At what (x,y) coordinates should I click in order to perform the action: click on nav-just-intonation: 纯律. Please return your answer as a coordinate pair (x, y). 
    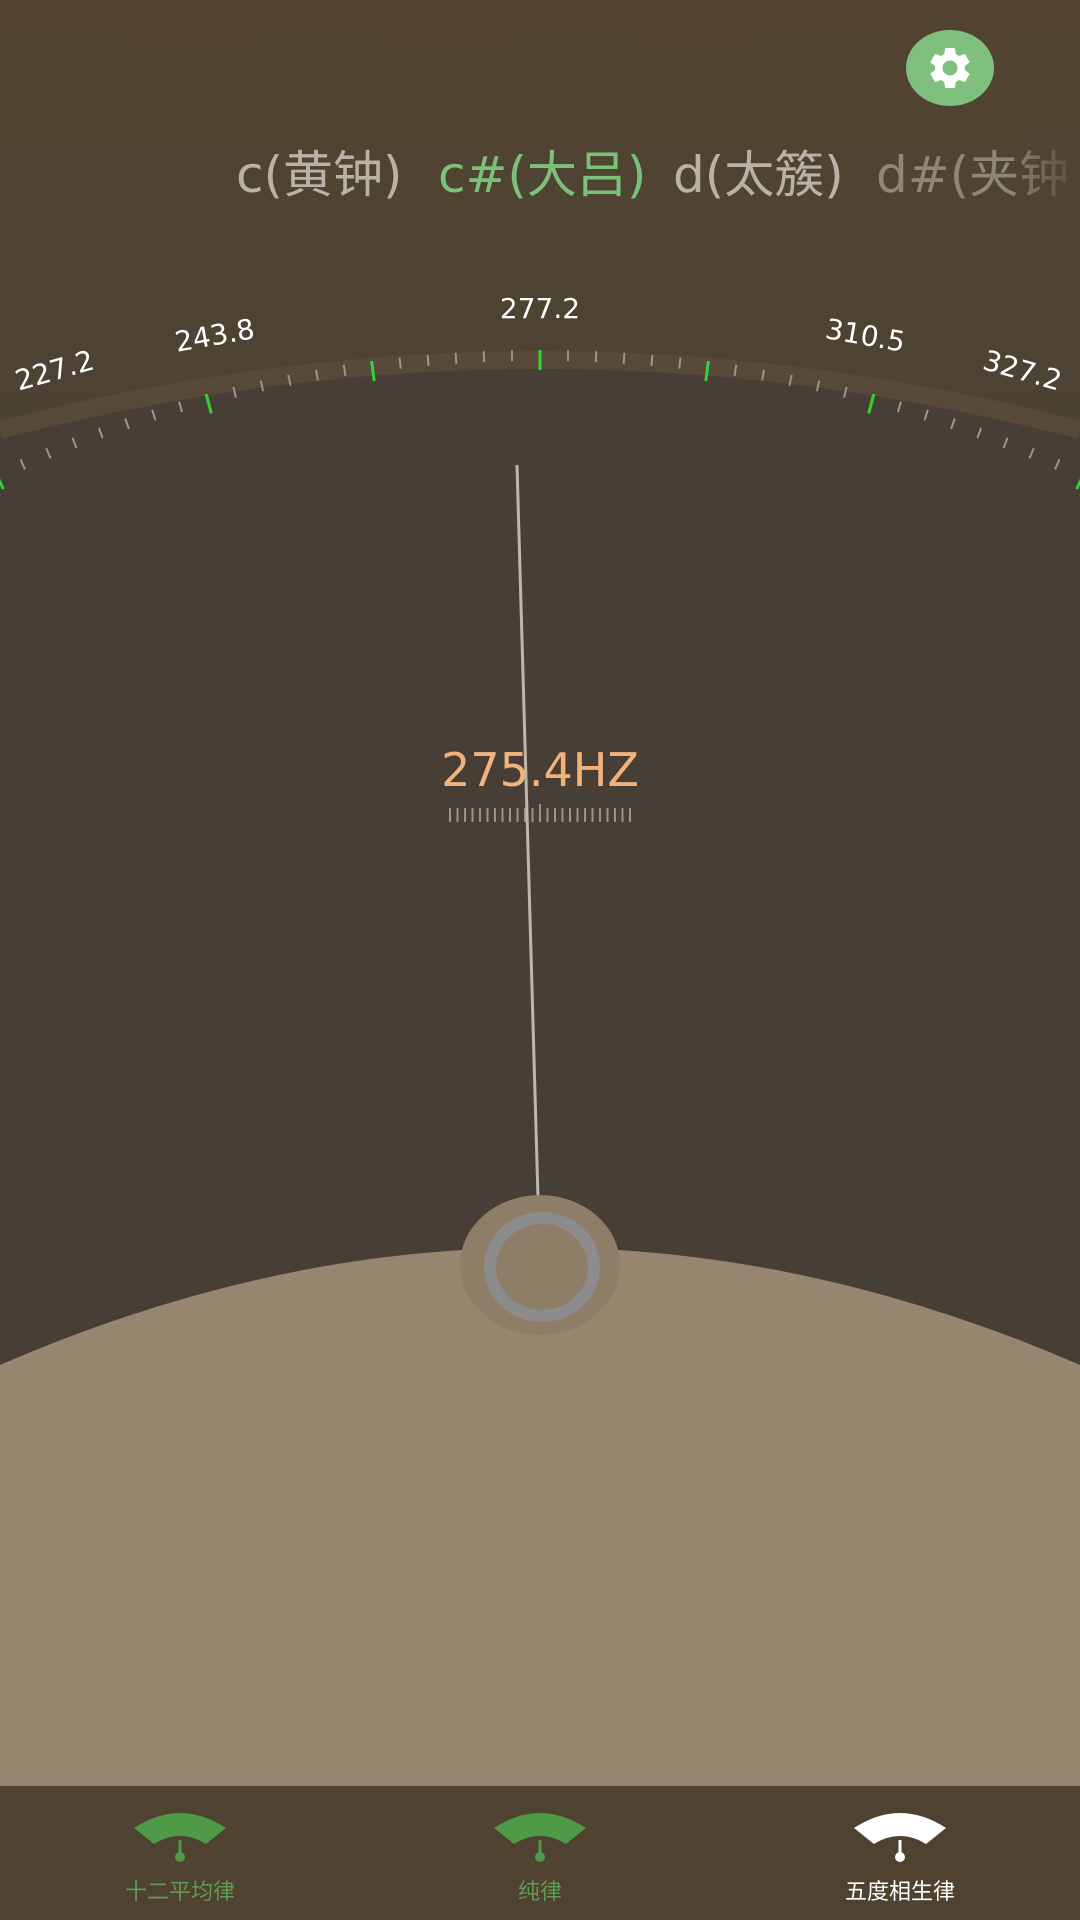
    Looking at the image, I should click on (540, 1853).